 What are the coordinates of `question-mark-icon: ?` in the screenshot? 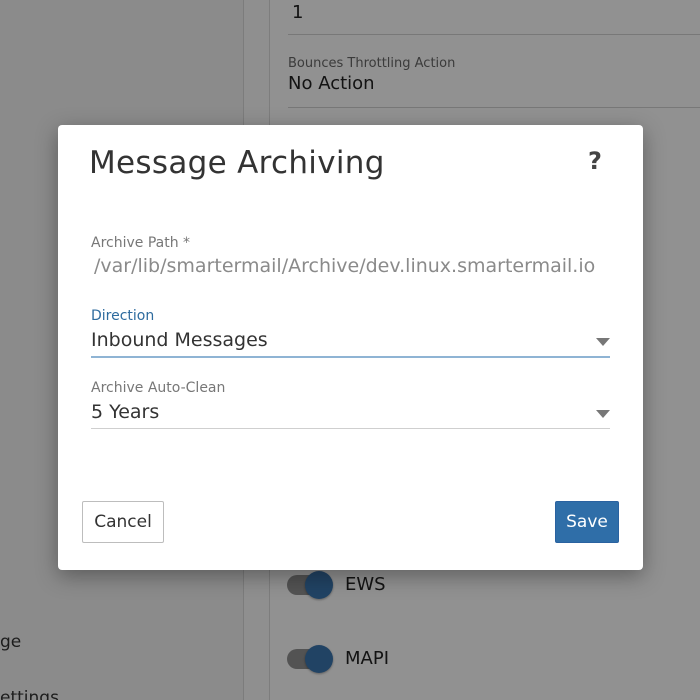 It's located at (595, 161).